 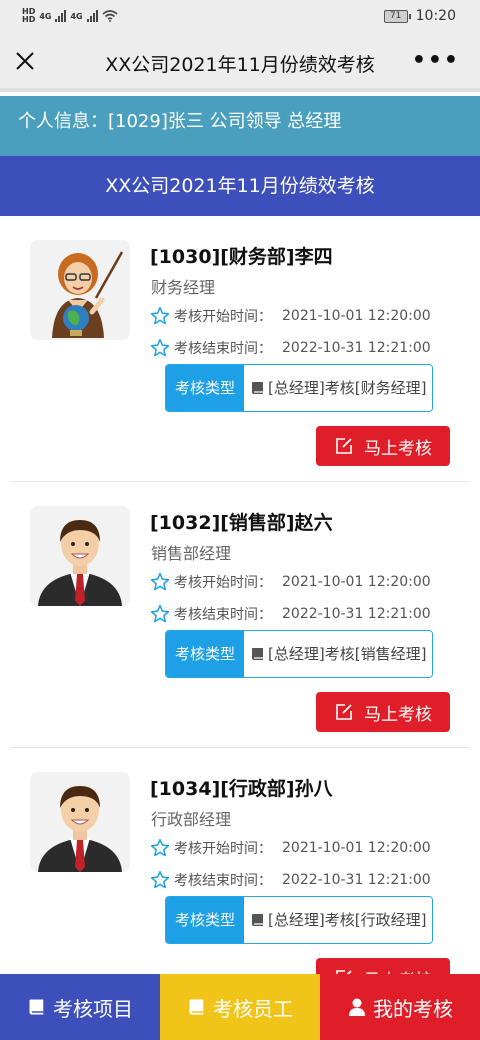 What do you see at coordinates (29, 19) in the screenshot?
I see `sim2-label: HD` at bounding box center [29, 19].